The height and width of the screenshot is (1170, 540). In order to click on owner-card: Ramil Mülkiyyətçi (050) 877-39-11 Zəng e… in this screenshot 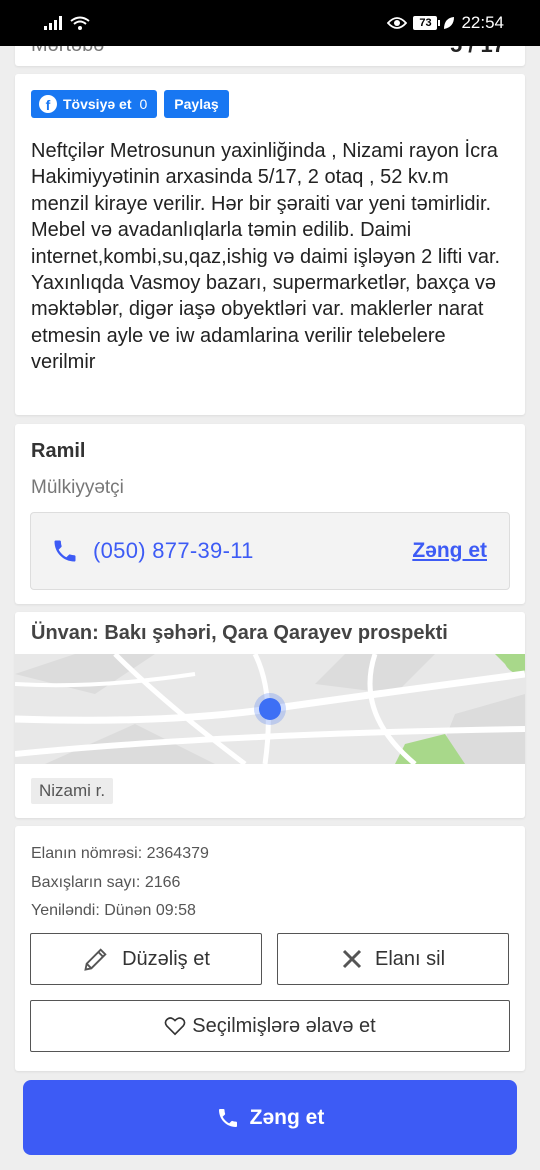, I will do `click(270, 514)`.